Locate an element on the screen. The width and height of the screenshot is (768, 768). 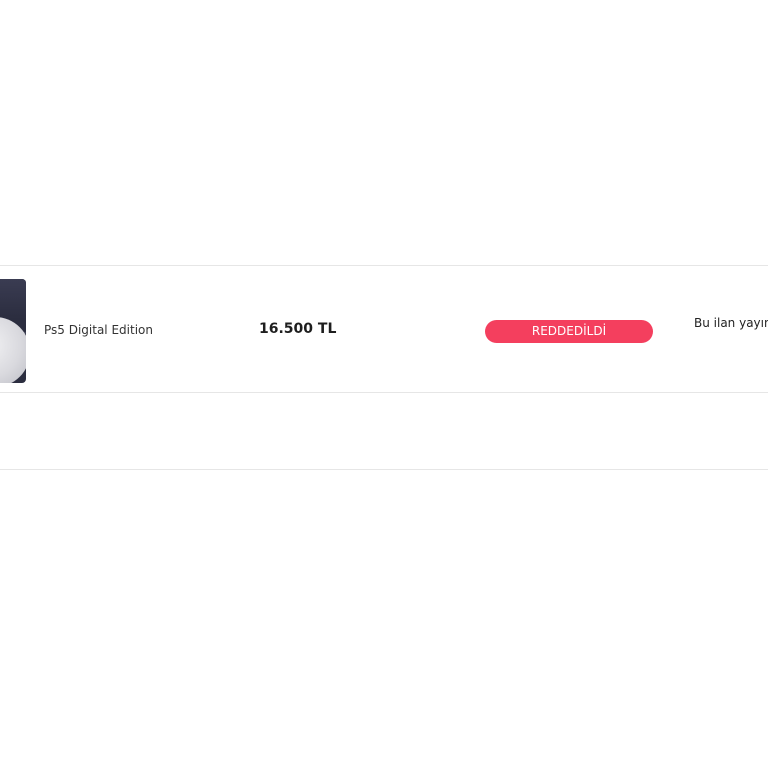
listing-title: Ps5 Digital Edition is located at coordinates (98, 330).